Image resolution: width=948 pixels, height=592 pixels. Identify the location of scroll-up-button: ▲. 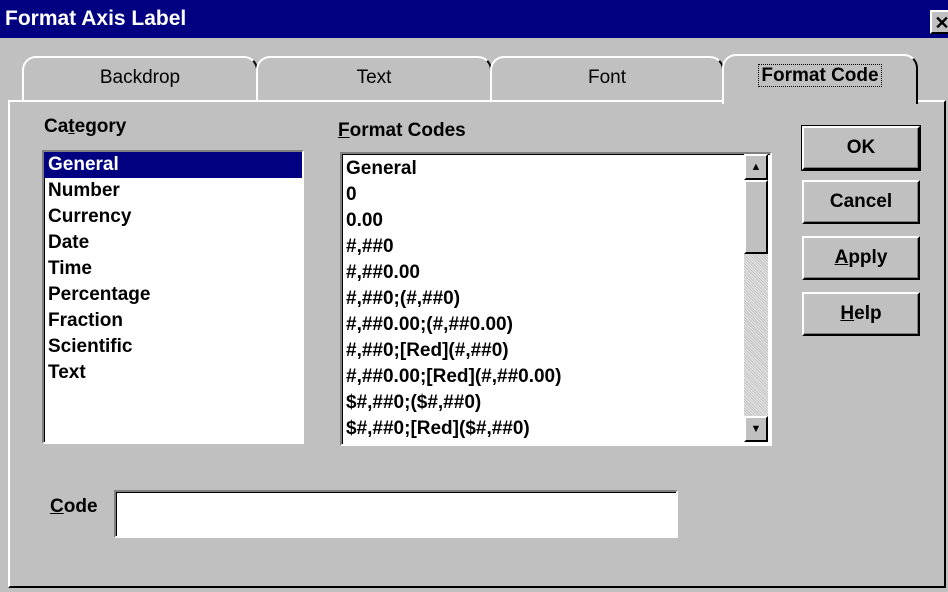
(756, 167).